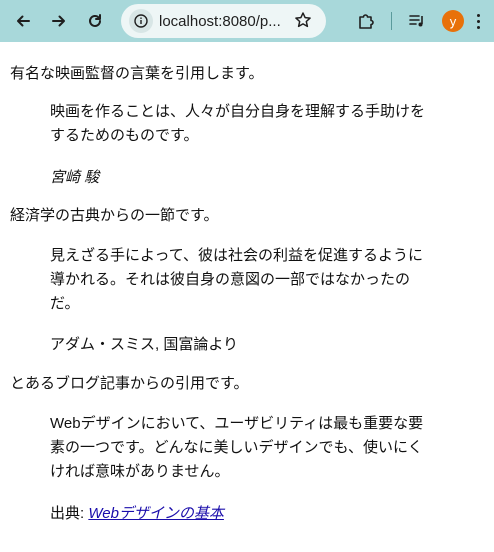  I want to click on site-info-icon, so click(141, 21).